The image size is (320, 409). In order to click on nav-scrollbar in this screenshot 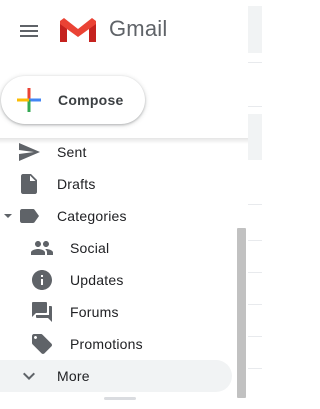, I will do `click(241, 313)`.